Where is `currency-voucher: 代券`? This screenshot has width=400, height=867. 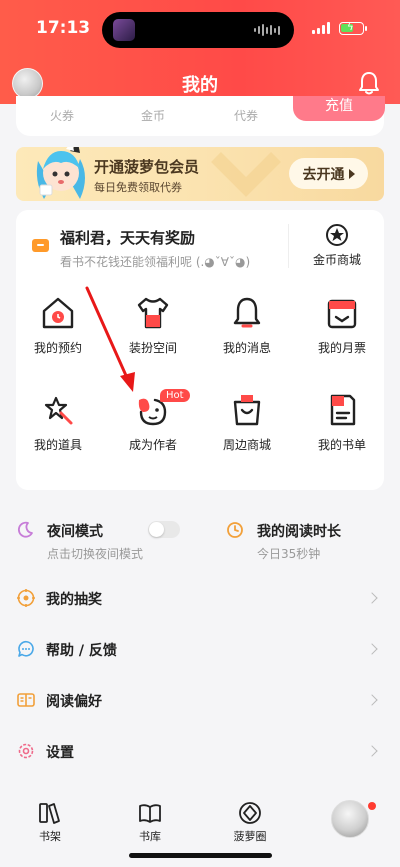
currency-voucher: 代券 is located at coordinates (246, 115).